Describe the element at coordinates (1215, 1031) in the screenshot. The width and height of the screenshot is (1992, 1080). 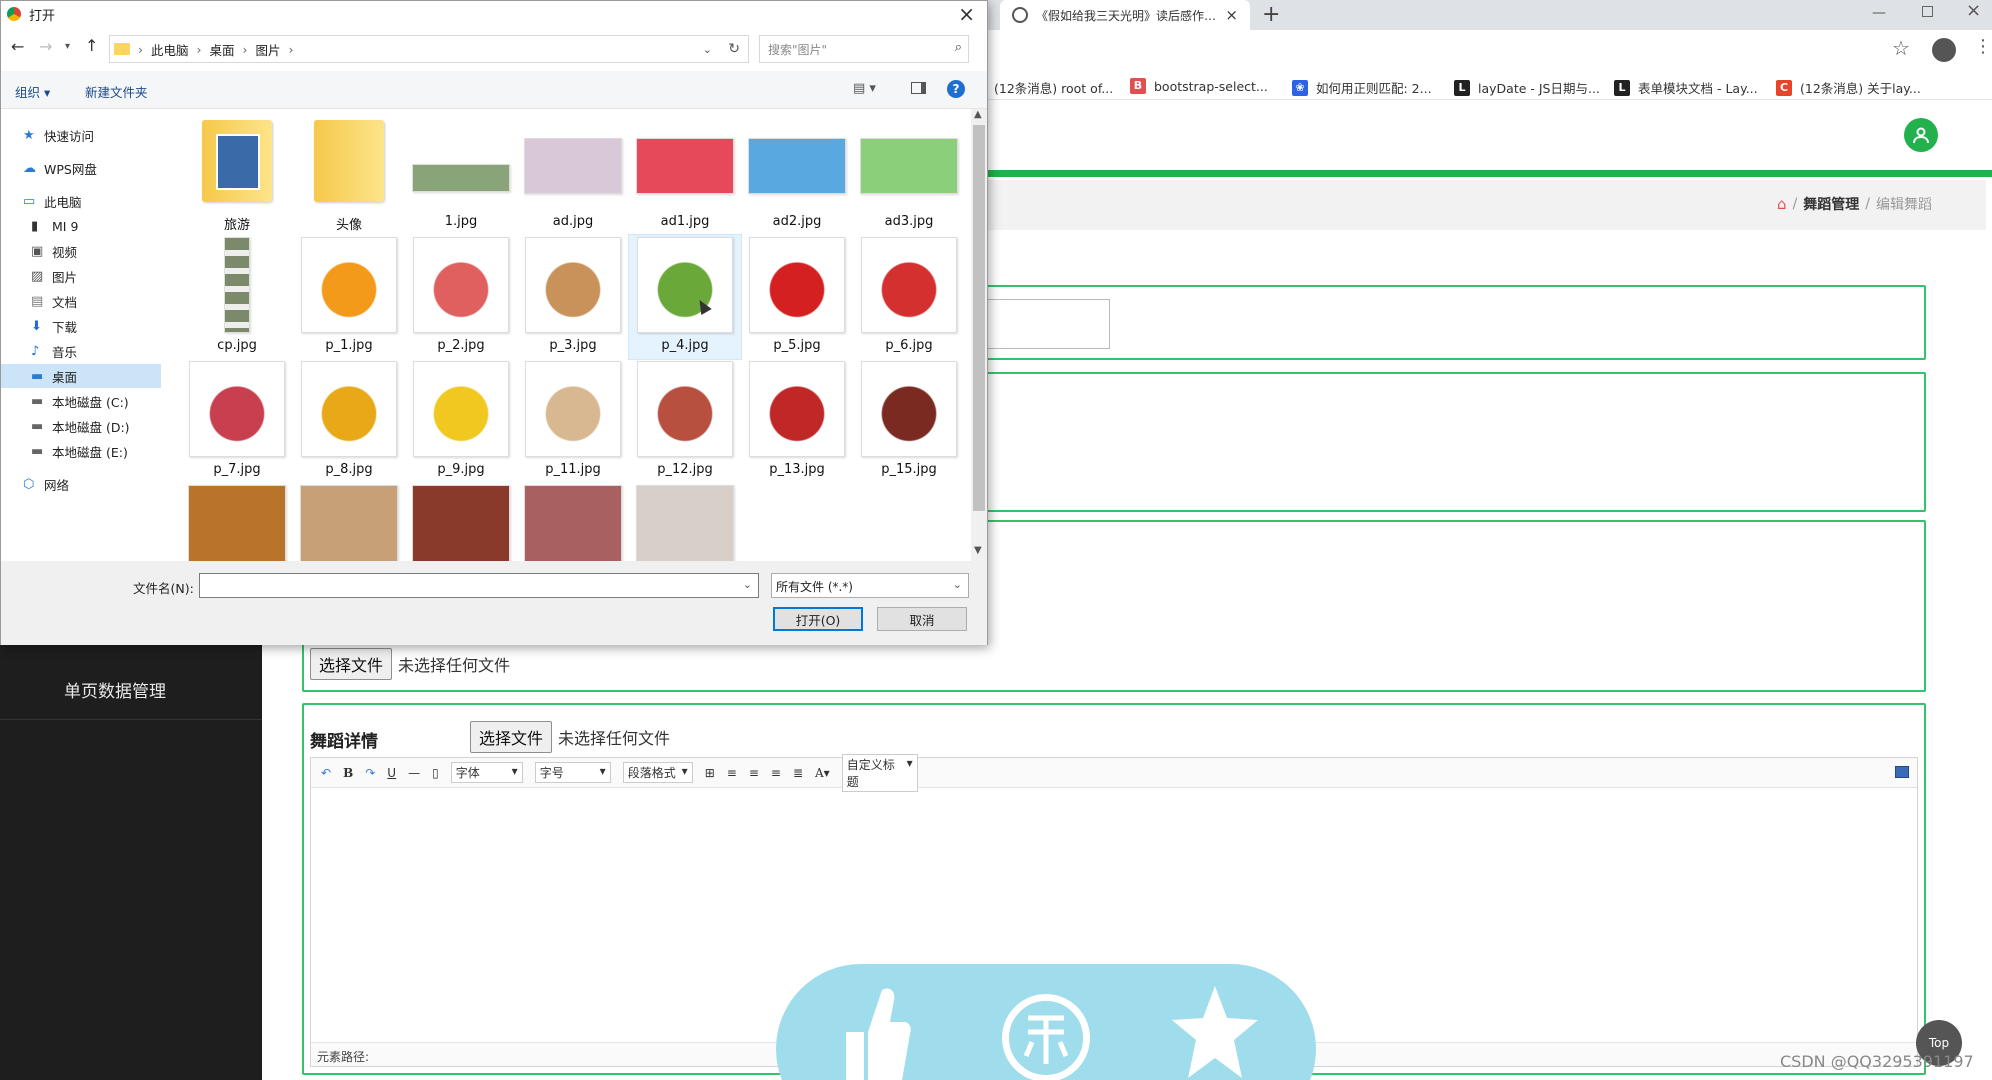
I see `star-icon` at that location.